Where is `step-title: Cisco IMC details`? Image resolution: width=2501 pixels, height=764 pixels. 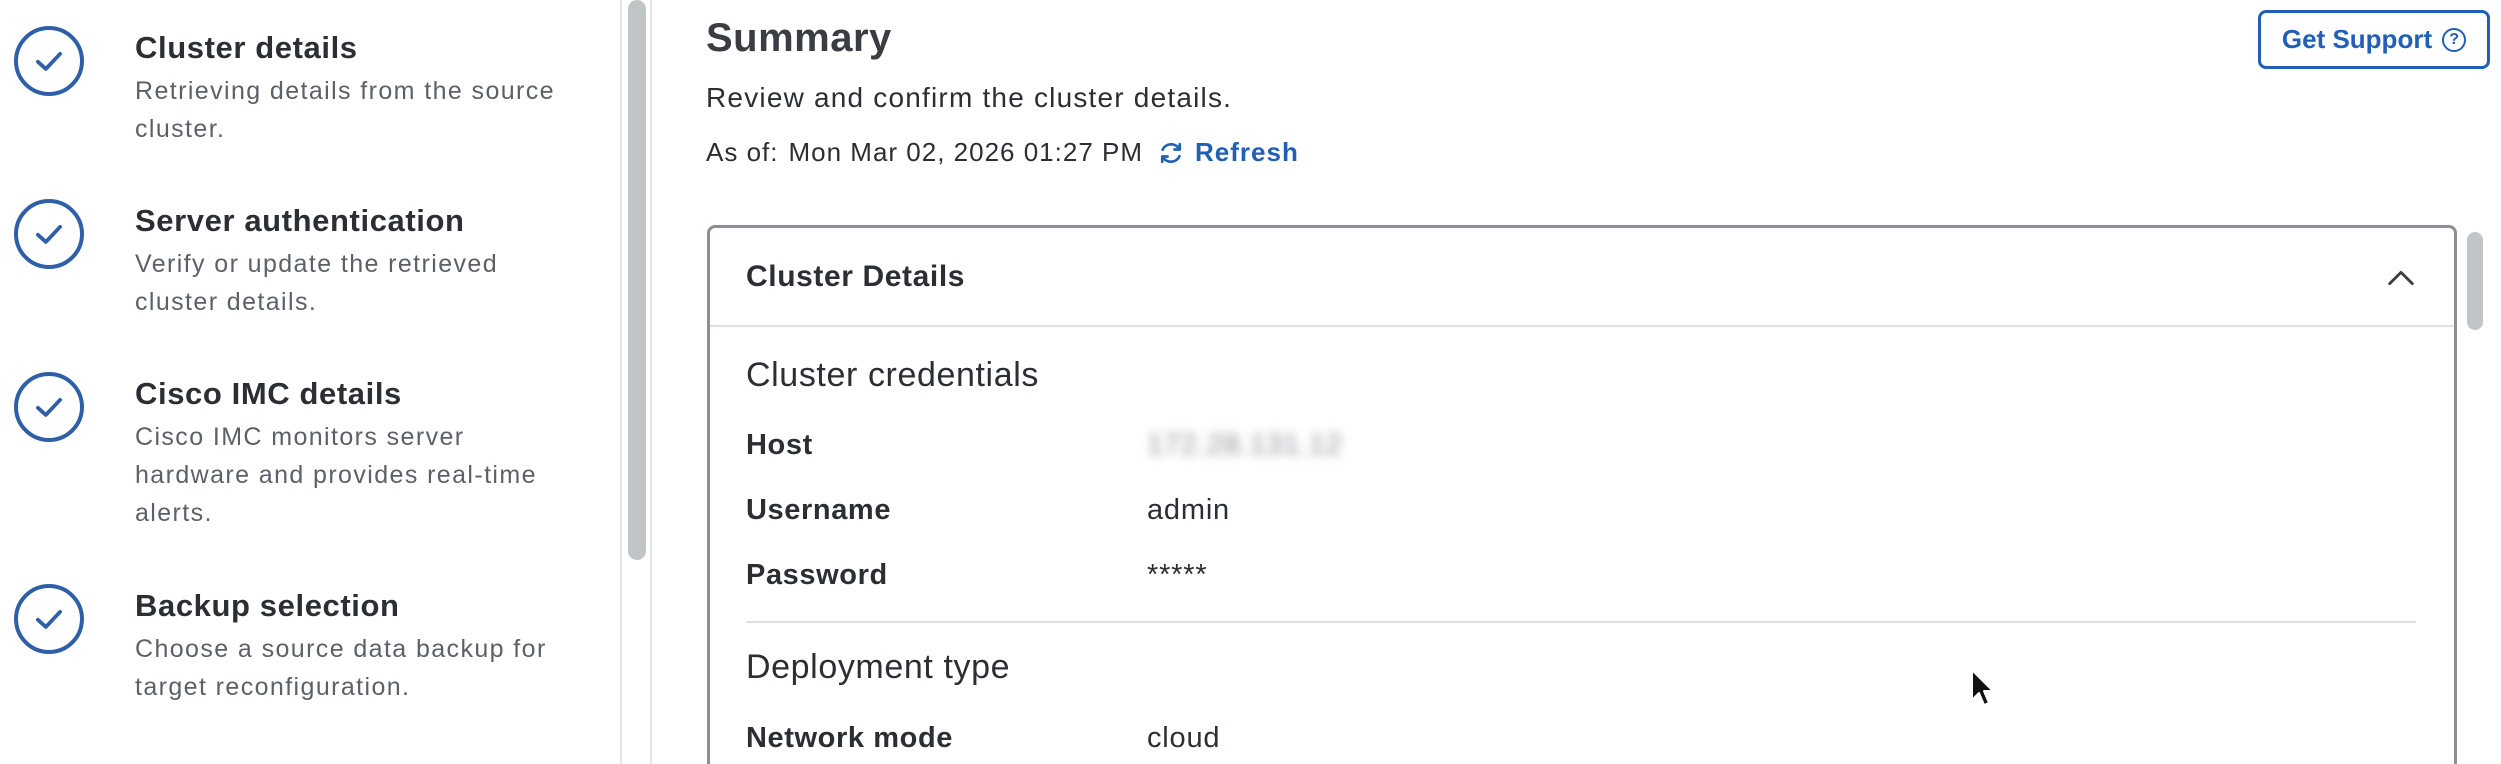
step-title: Cisco IMC details is located at coordinates (268, 393).